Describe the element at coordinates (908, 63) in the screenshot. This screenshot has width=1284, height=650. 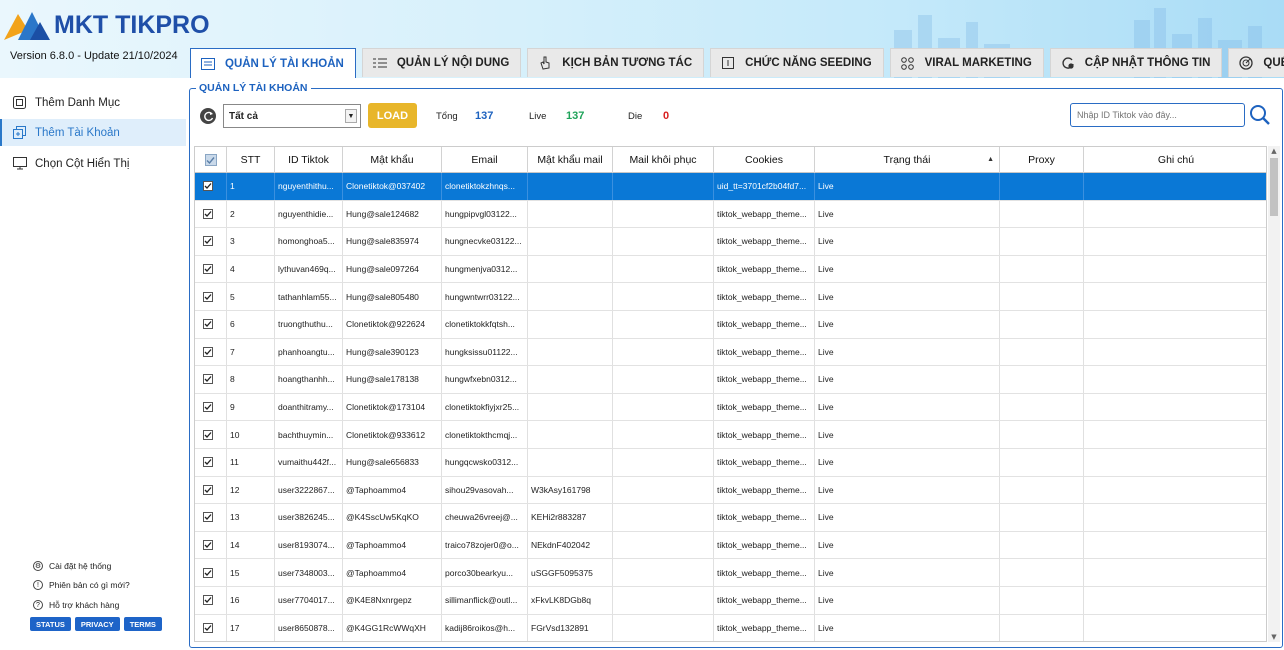
I see `viral-icon` at that location.